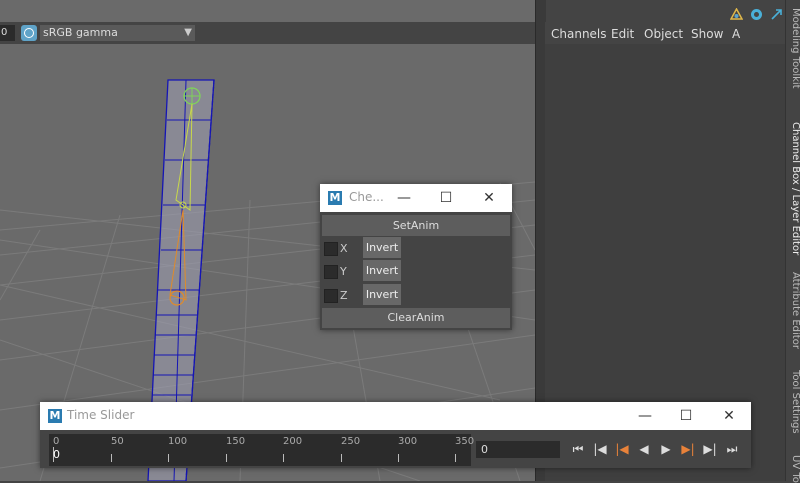 The height and width of the screenshot is (483, 800). Describe the element at coordinates (344, 248) in the screenshot. I see `x-label: X` at that location.